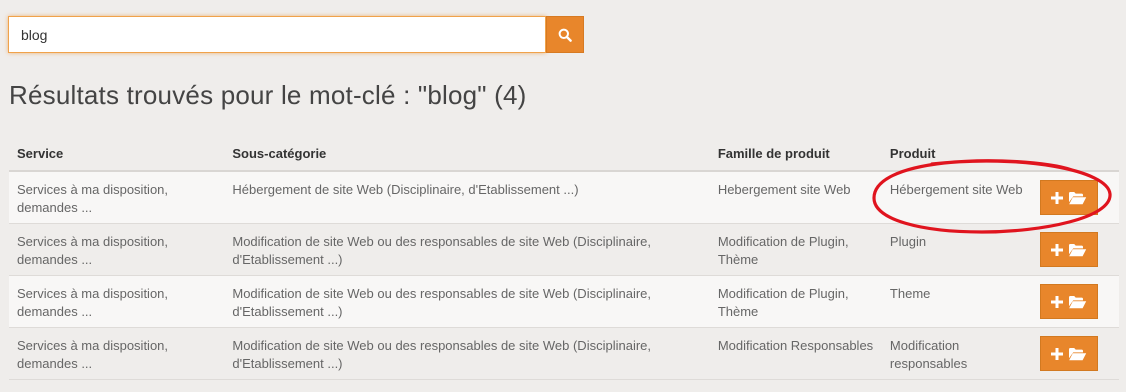  What do you see at coordinates (117, 155) in the screenshot?
I see `column-header-service: Service` at bounding box center [117, 155].